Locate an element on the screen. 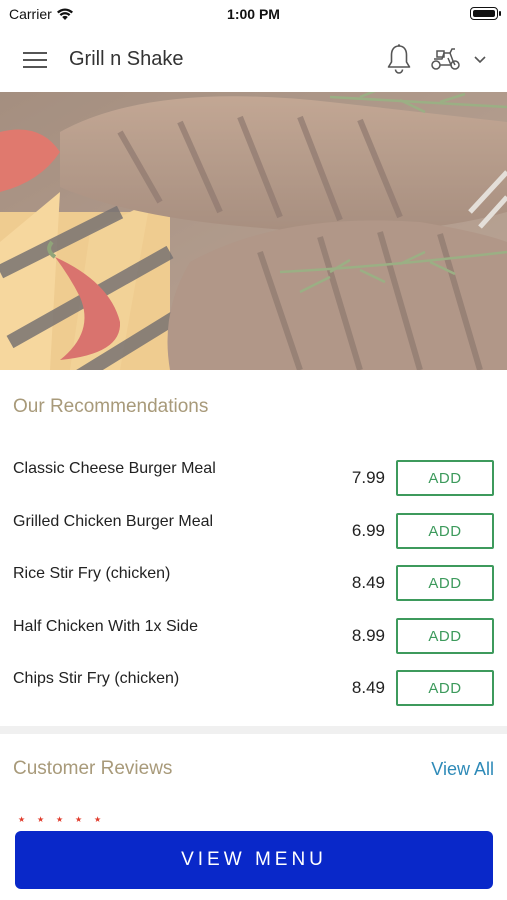  menu-item-row: Classic Cheese Burger Meal 7.99 ADD is located at coordinates (253, 480).